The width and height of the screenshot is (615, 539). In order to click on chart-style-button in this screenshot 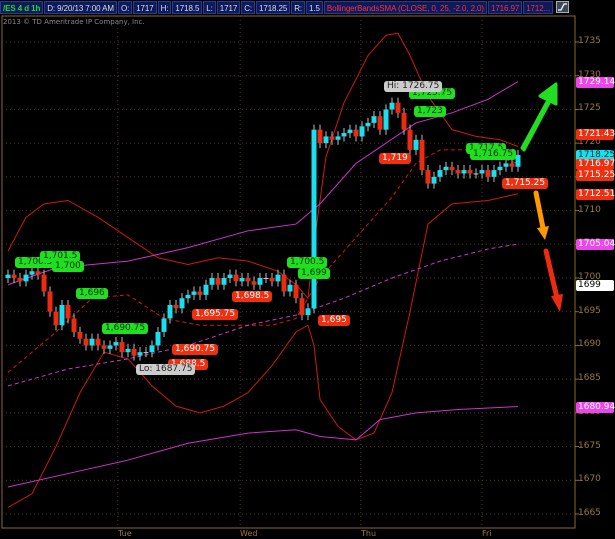, I will do `click(562, 7)`.